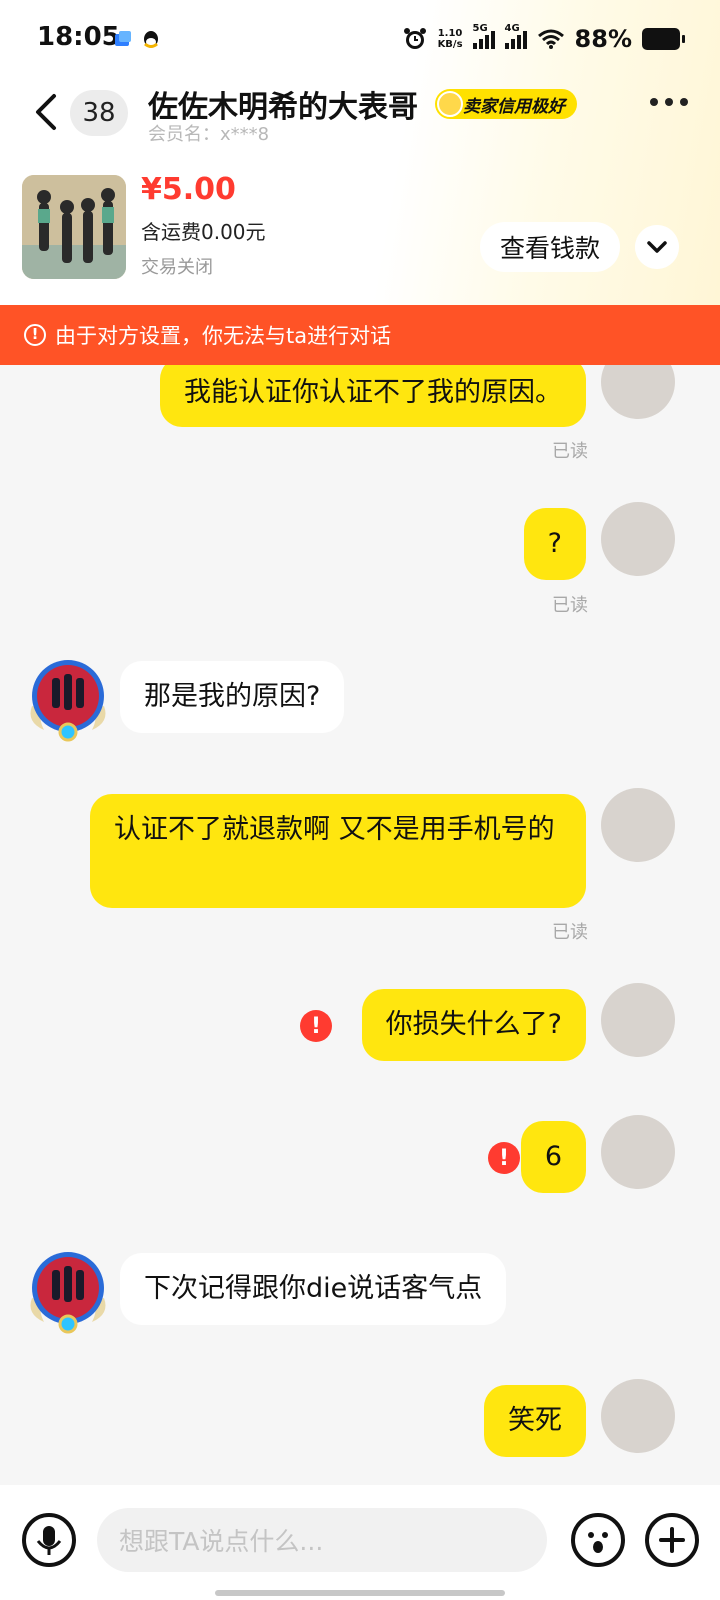 This screenshot has height=1600, width=720. Describe the element at coordinates (473, 1025) in the screenshot. I see `message-bubble: 你损失什么了?` at that location.